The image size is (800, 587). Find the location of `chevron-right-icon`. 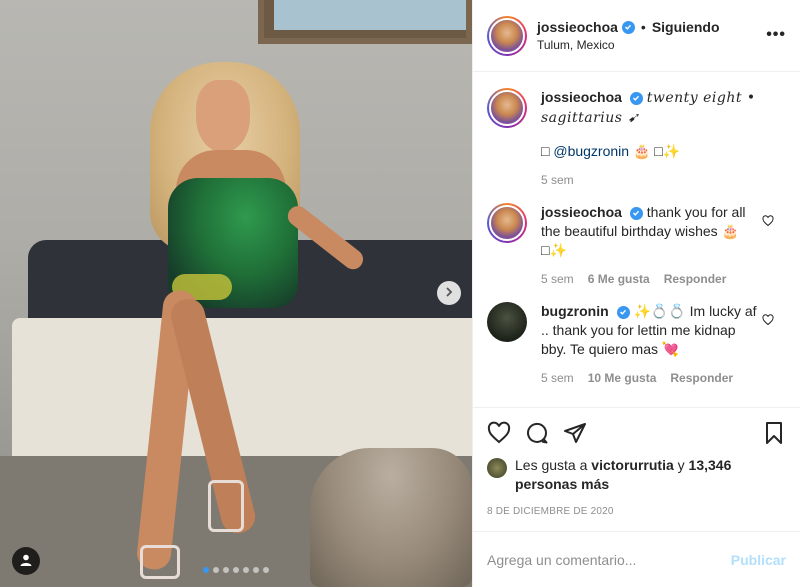

chevron-right-icon is located at coordinates (449, 293).